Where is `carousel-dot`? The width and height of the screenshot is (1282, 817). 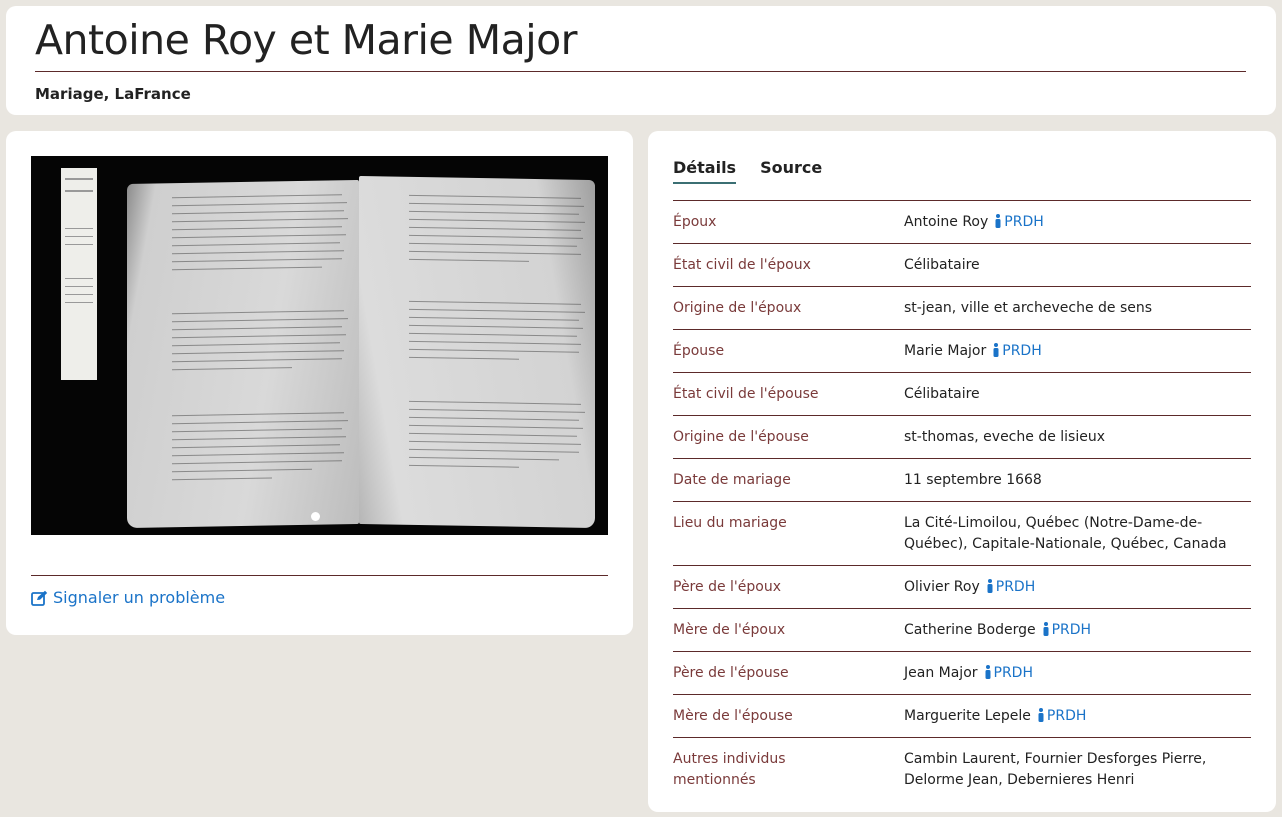
carousel-dot is located at coordinates (315, 516).